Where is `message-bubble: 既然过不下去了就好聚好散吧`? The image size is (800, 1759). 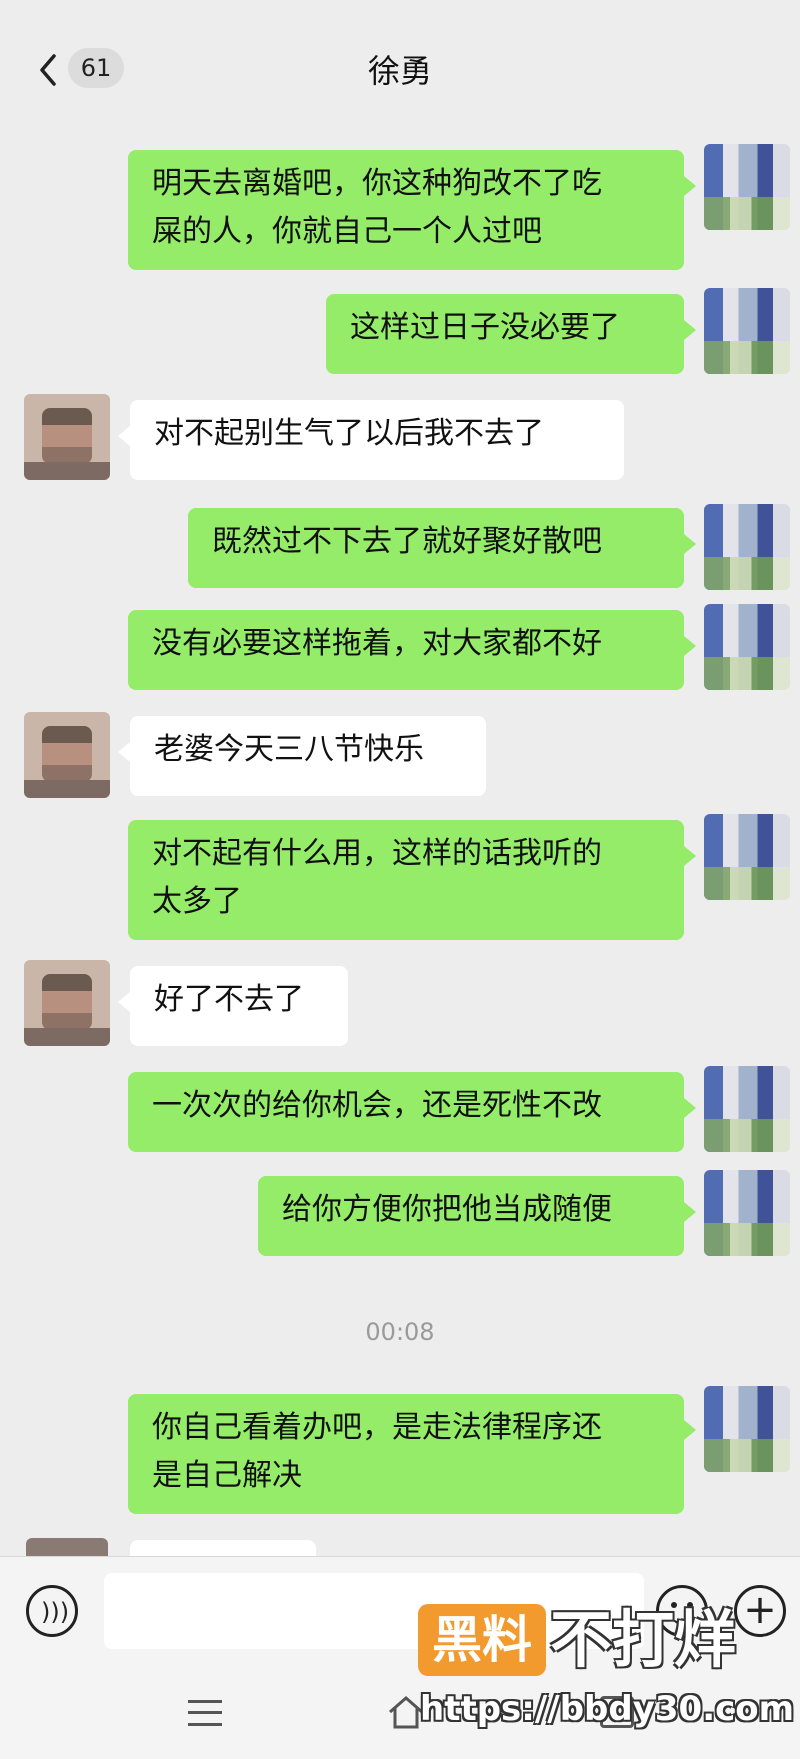 message-bubble: 既然过不下去了就好聚好散吧 is located at coordinates (442, 548).